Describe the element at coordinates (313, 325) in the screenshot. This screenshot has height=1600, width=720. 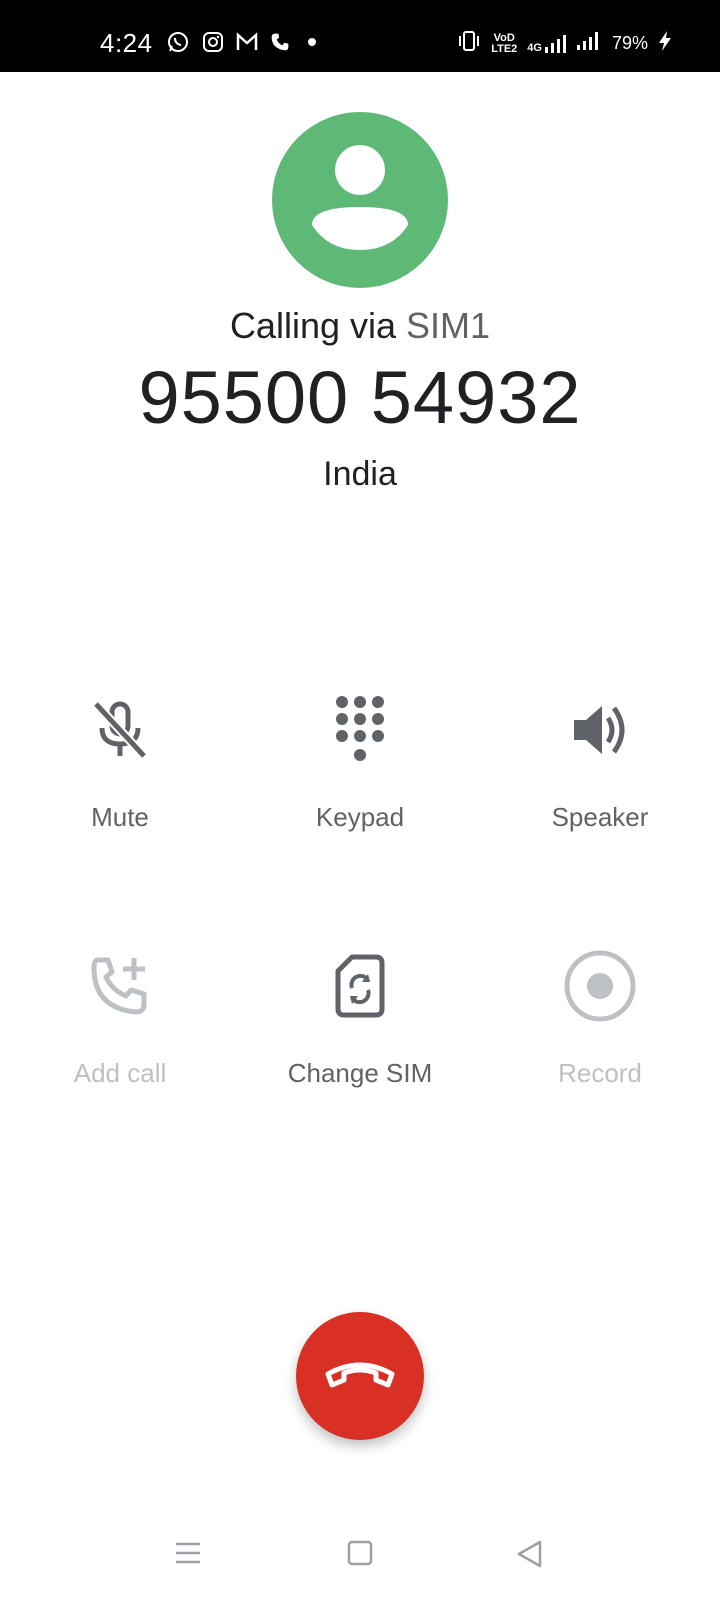
I see `calling-via-prefix: Calling via` at that location.